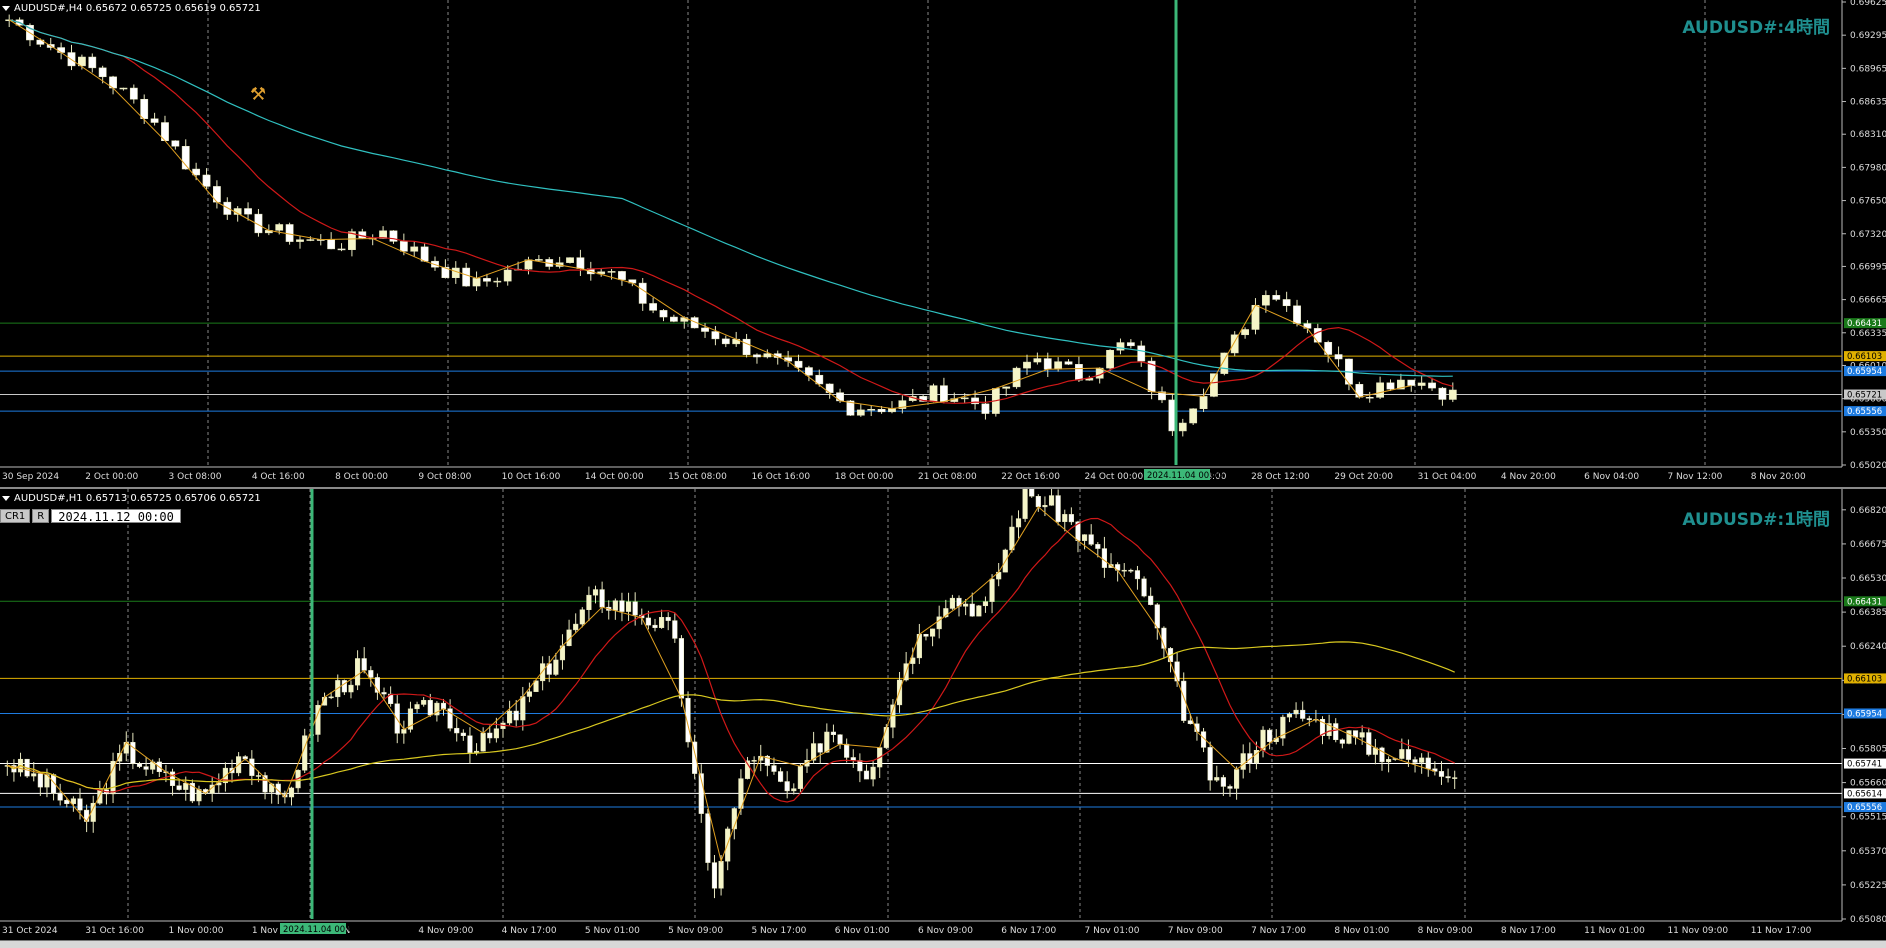  I want to click on y-tick-label: 0.68310, so click(1868, 135).